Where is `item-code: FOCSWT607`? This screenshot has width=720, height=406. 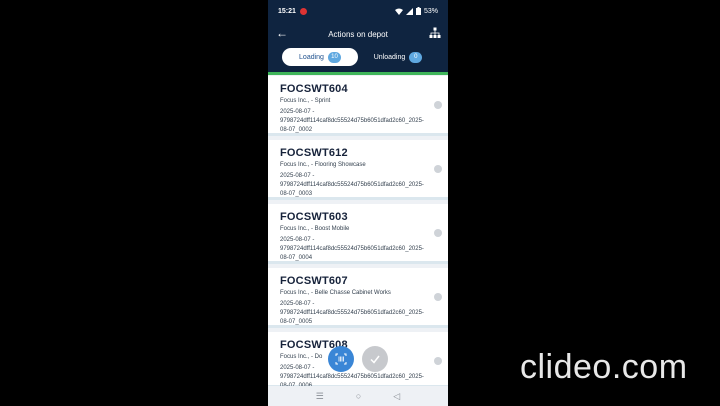 item-code: FOCSWT607 is located at coordinates (314, 281).